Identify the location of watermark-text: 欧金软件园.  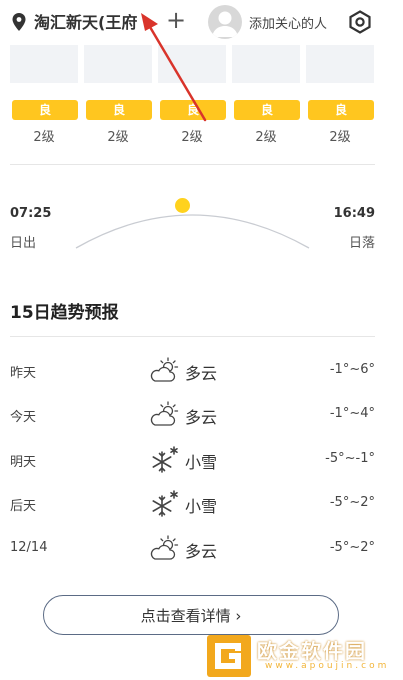
(312, 651).